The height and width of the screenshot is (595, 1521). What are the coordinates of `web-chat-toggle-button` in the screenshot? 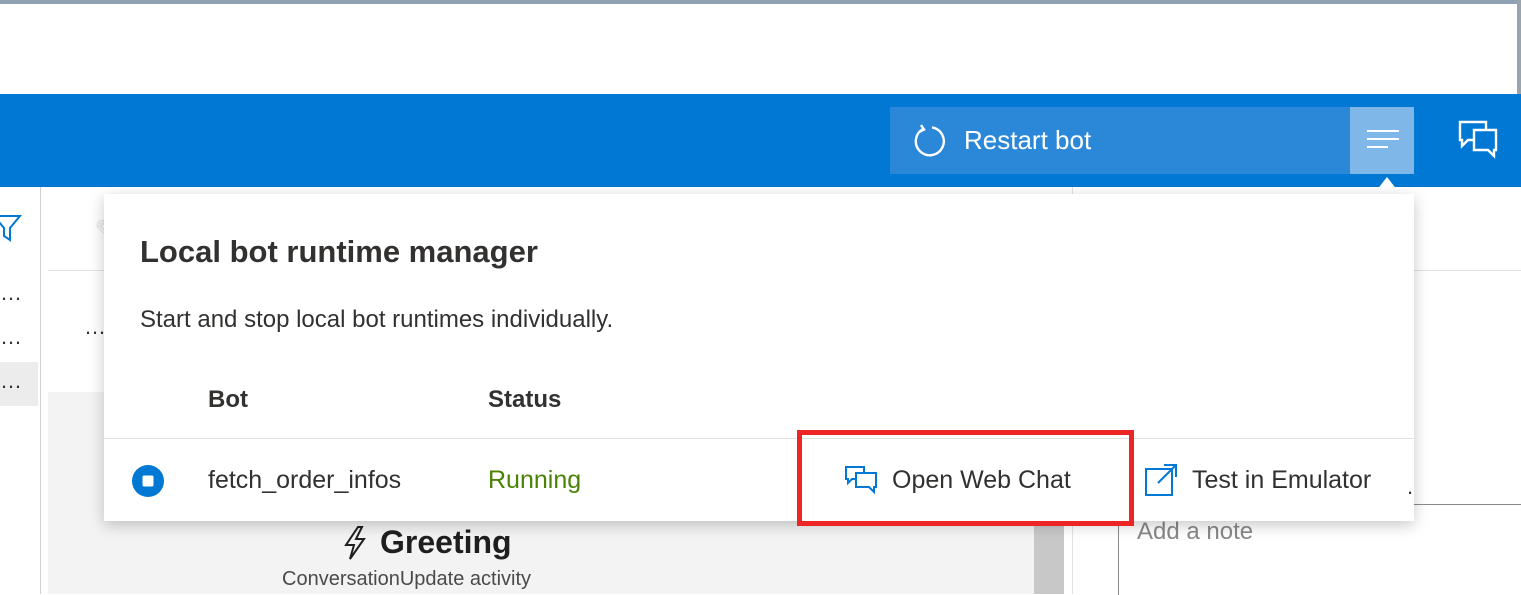 It's located at (1478, 140).